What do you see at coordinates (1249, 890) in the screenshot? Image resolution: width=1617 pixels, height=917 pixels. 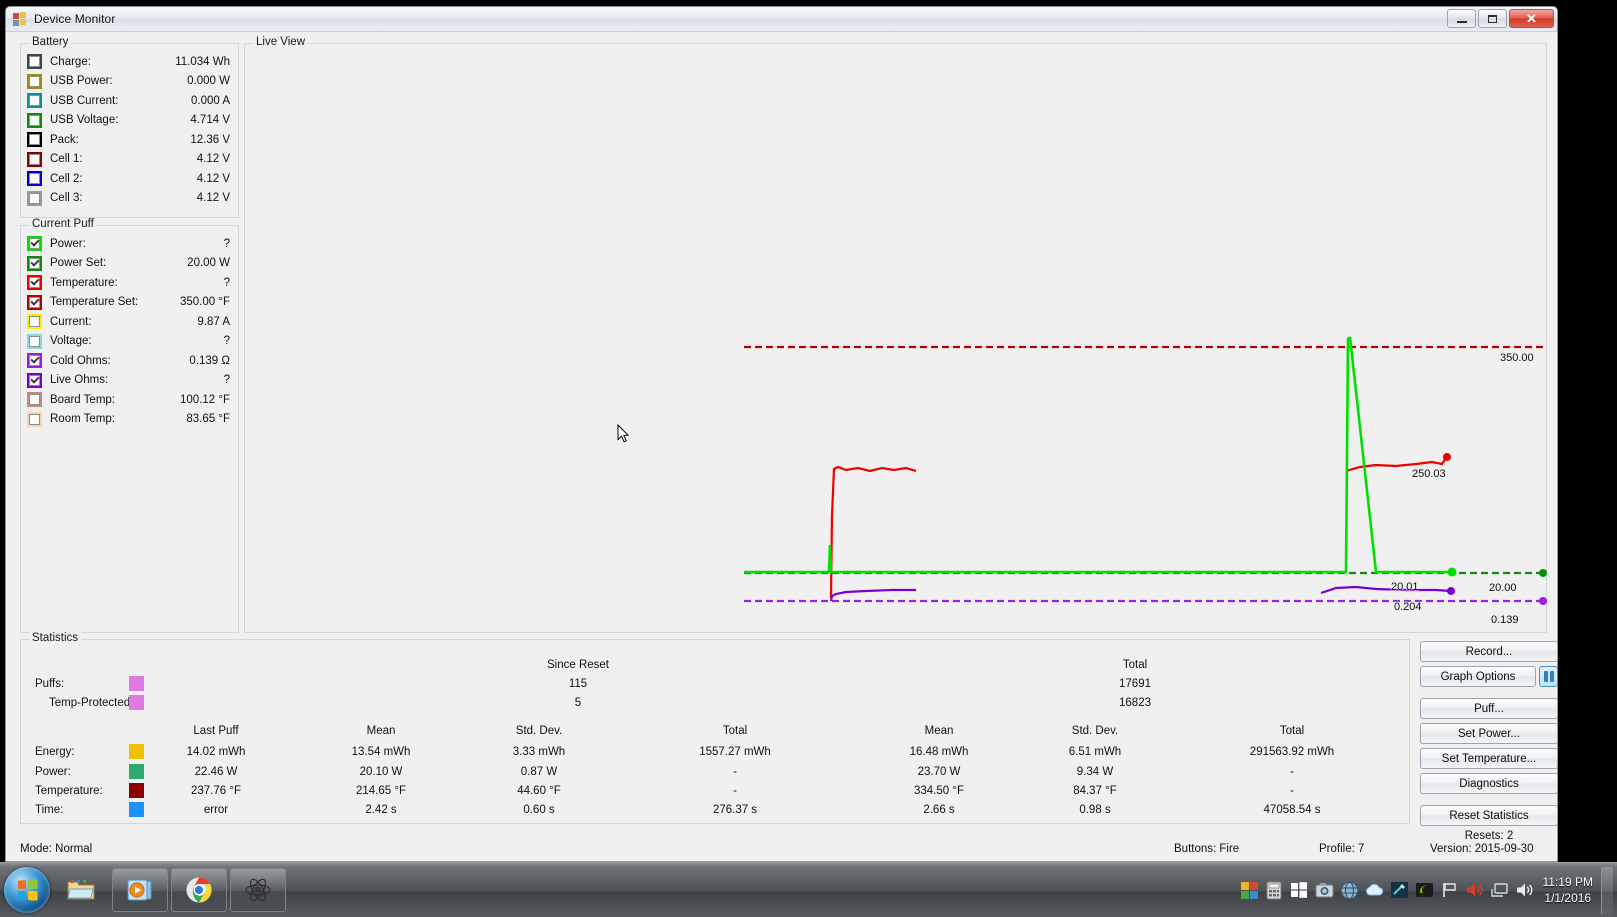 I see `tray-app-icon` at bounding box center [1249, 890].